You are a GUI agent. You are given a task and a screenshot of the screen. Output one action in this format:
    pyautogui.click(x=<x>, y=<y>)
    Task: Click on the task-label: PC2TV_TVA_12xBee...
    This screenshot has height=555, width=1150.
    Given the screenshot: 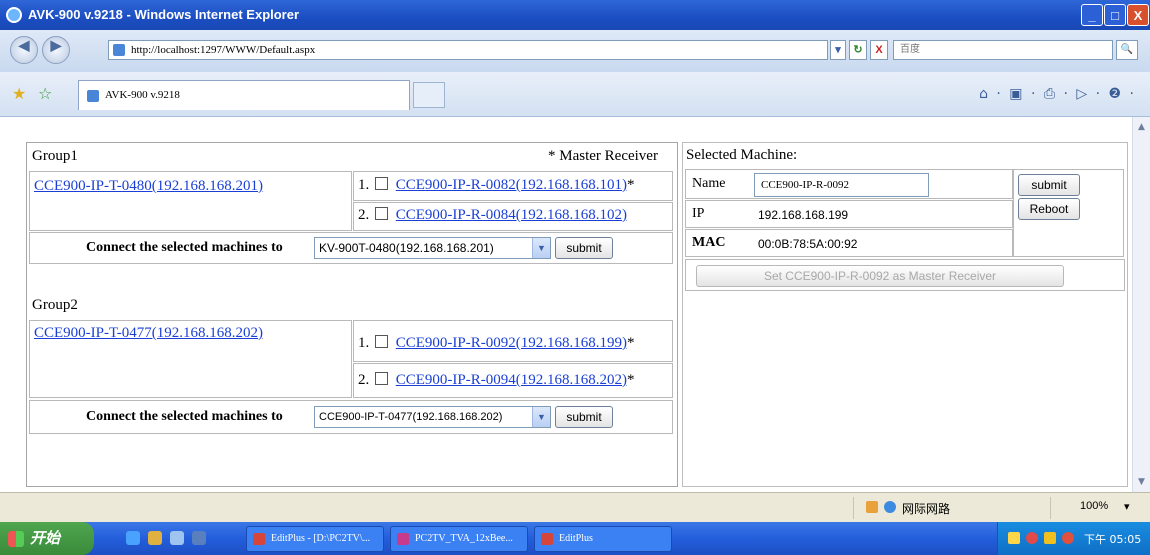 What is the action you would take?
    pyautogui.click(x=464, y=538)
    